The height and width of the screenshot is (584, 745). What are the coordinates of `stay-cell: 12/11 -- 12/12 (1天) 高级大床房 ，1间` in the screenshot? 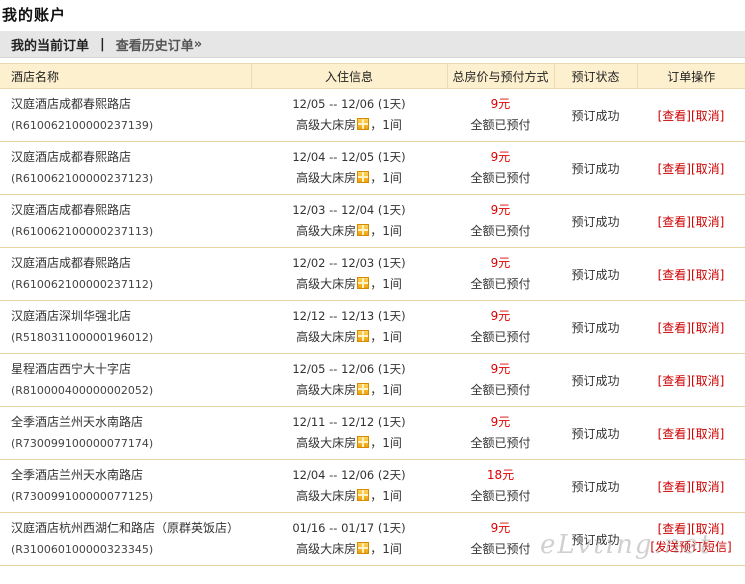 It's located at (349, 433).